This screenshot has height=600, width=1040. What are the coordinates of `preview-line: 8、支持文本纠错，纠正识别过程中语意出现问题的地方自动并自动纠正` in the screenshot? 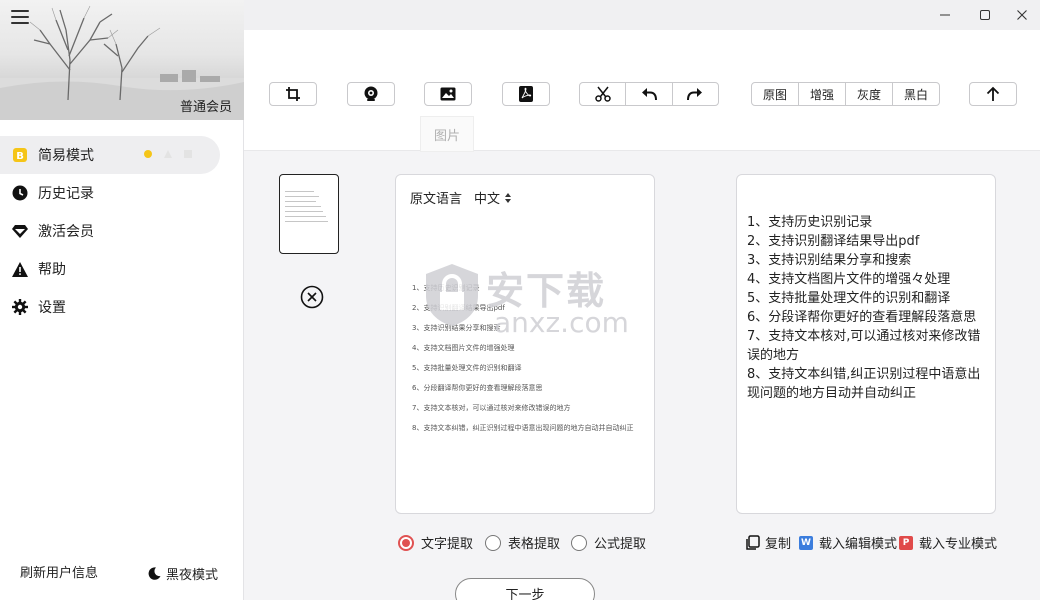 It's located at (523, 428).